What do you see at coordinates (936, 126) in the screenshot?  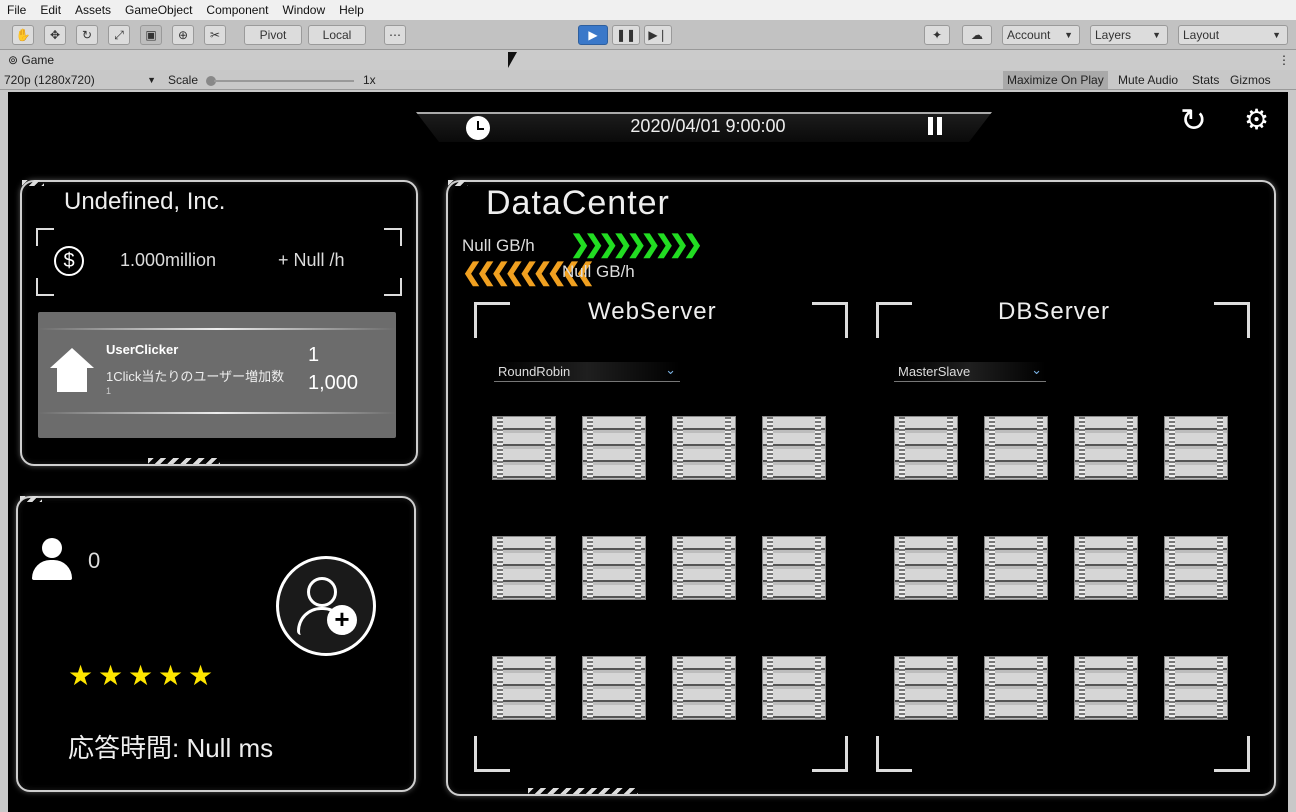 I see `pause-game-button` at bounding box center [936, 126].